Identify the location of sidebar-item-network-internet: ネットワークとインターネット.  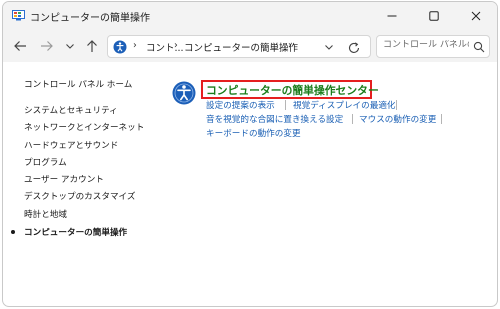
(84, 127).